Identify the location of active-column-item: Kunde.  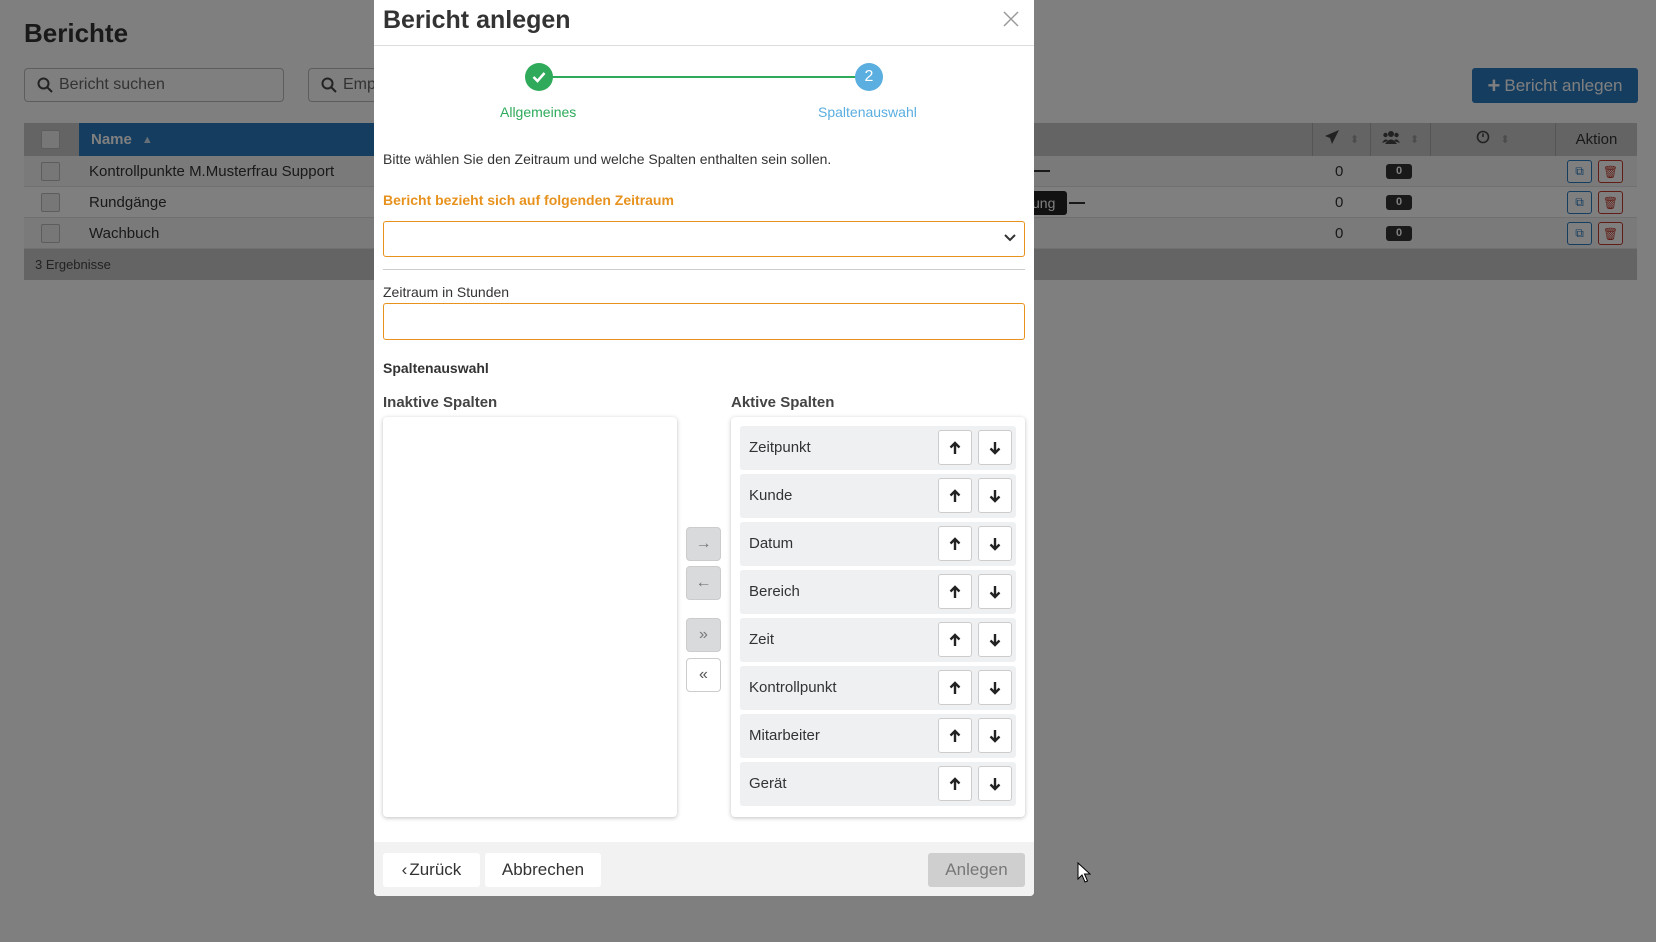
(878, 496).